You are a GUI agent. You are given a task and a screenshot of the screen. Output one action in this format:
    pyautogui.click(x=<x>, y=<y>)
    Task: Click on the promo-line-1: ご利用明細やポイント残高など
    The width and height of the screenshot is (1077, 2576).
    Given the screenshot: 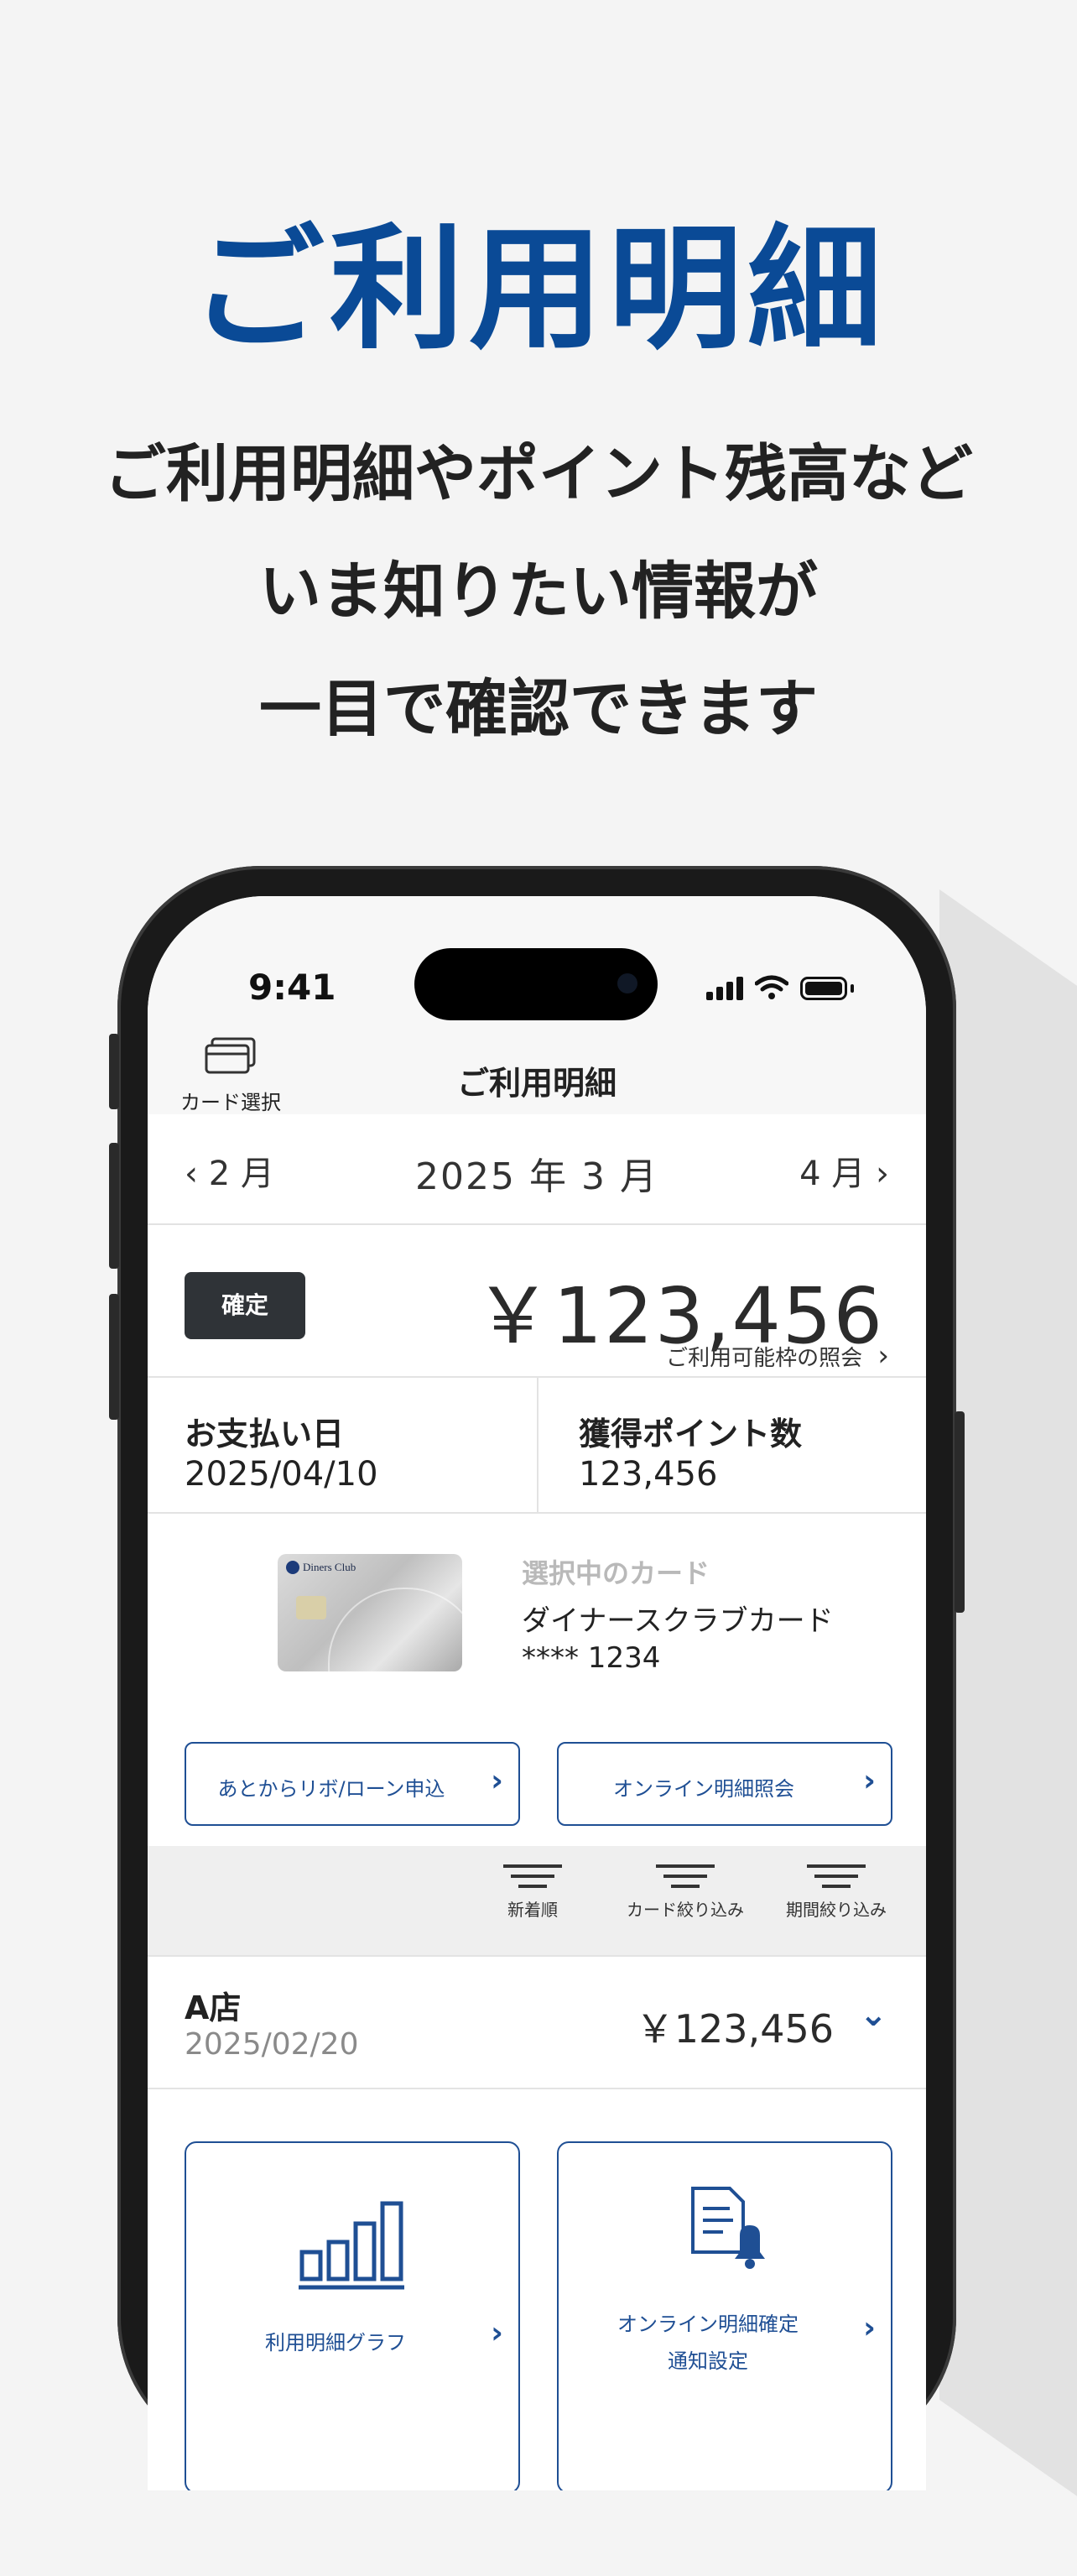 What is the action you would take?
    pyautogui.click(x=538, y=474)
    